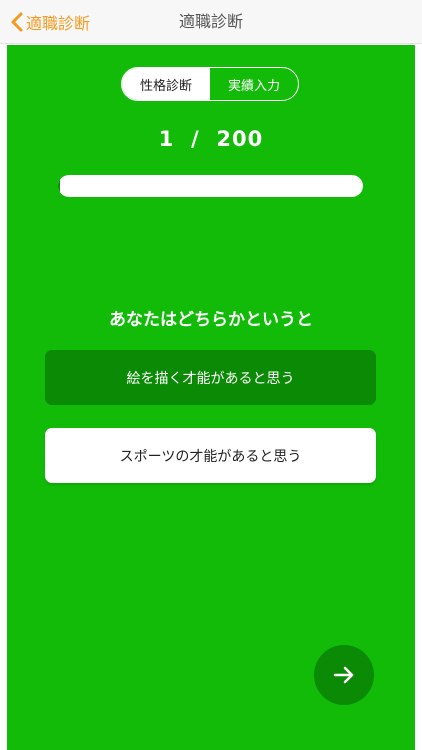 The height and width of the screenshot is (750, 422). What do you see at coordinates (166, 84) in the screenshot?
I see `tab-personality-diagnosis: 性格診断` at bounding box center [166, 84].